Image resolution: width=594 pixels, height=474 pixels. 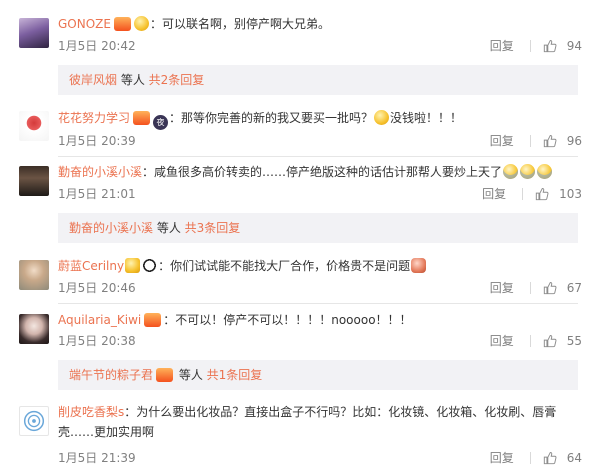 What do you see at coordinates (318, 228) in the screenshot?
I see `sub-reply-box: 勤奋的小溪小溪 等人 共3条回复` at bounding box center [318, 228].